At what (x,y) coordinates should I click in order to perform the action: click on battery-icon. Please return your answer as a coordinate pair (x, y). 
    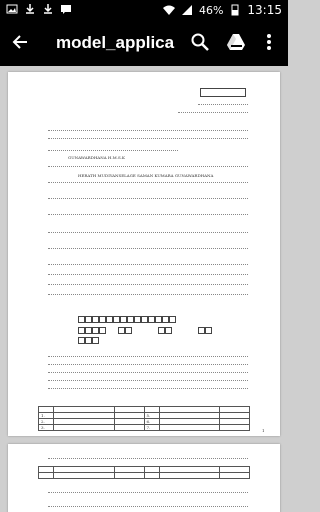
    Looking at the image, I should click on (235, 10).